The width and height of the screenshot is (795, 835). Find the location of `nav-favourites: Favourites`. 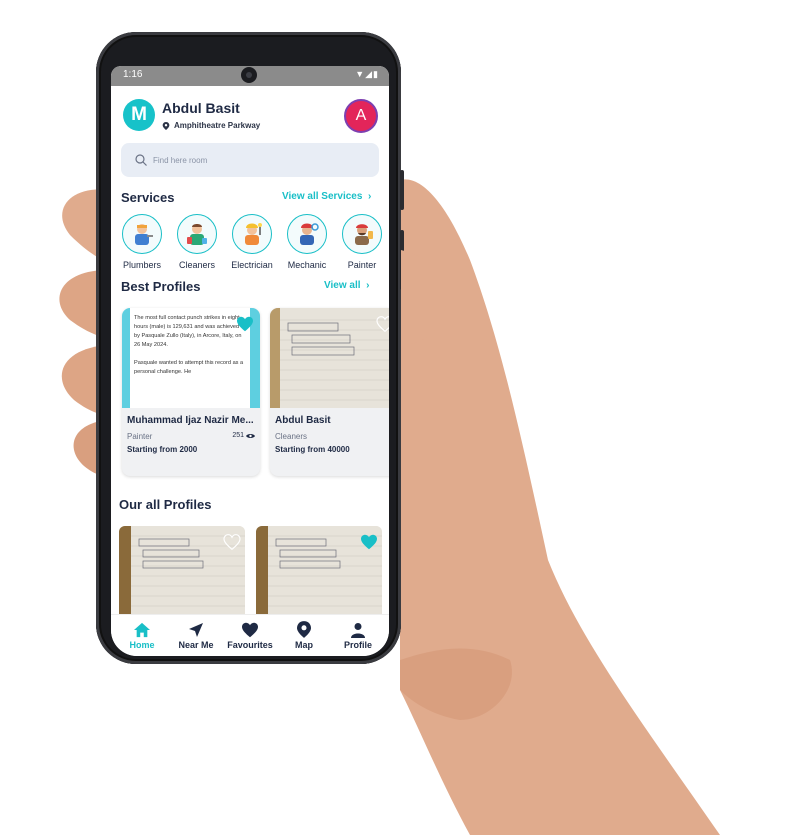

nav-favourites: Favourites is located at coordinates (250, 636).